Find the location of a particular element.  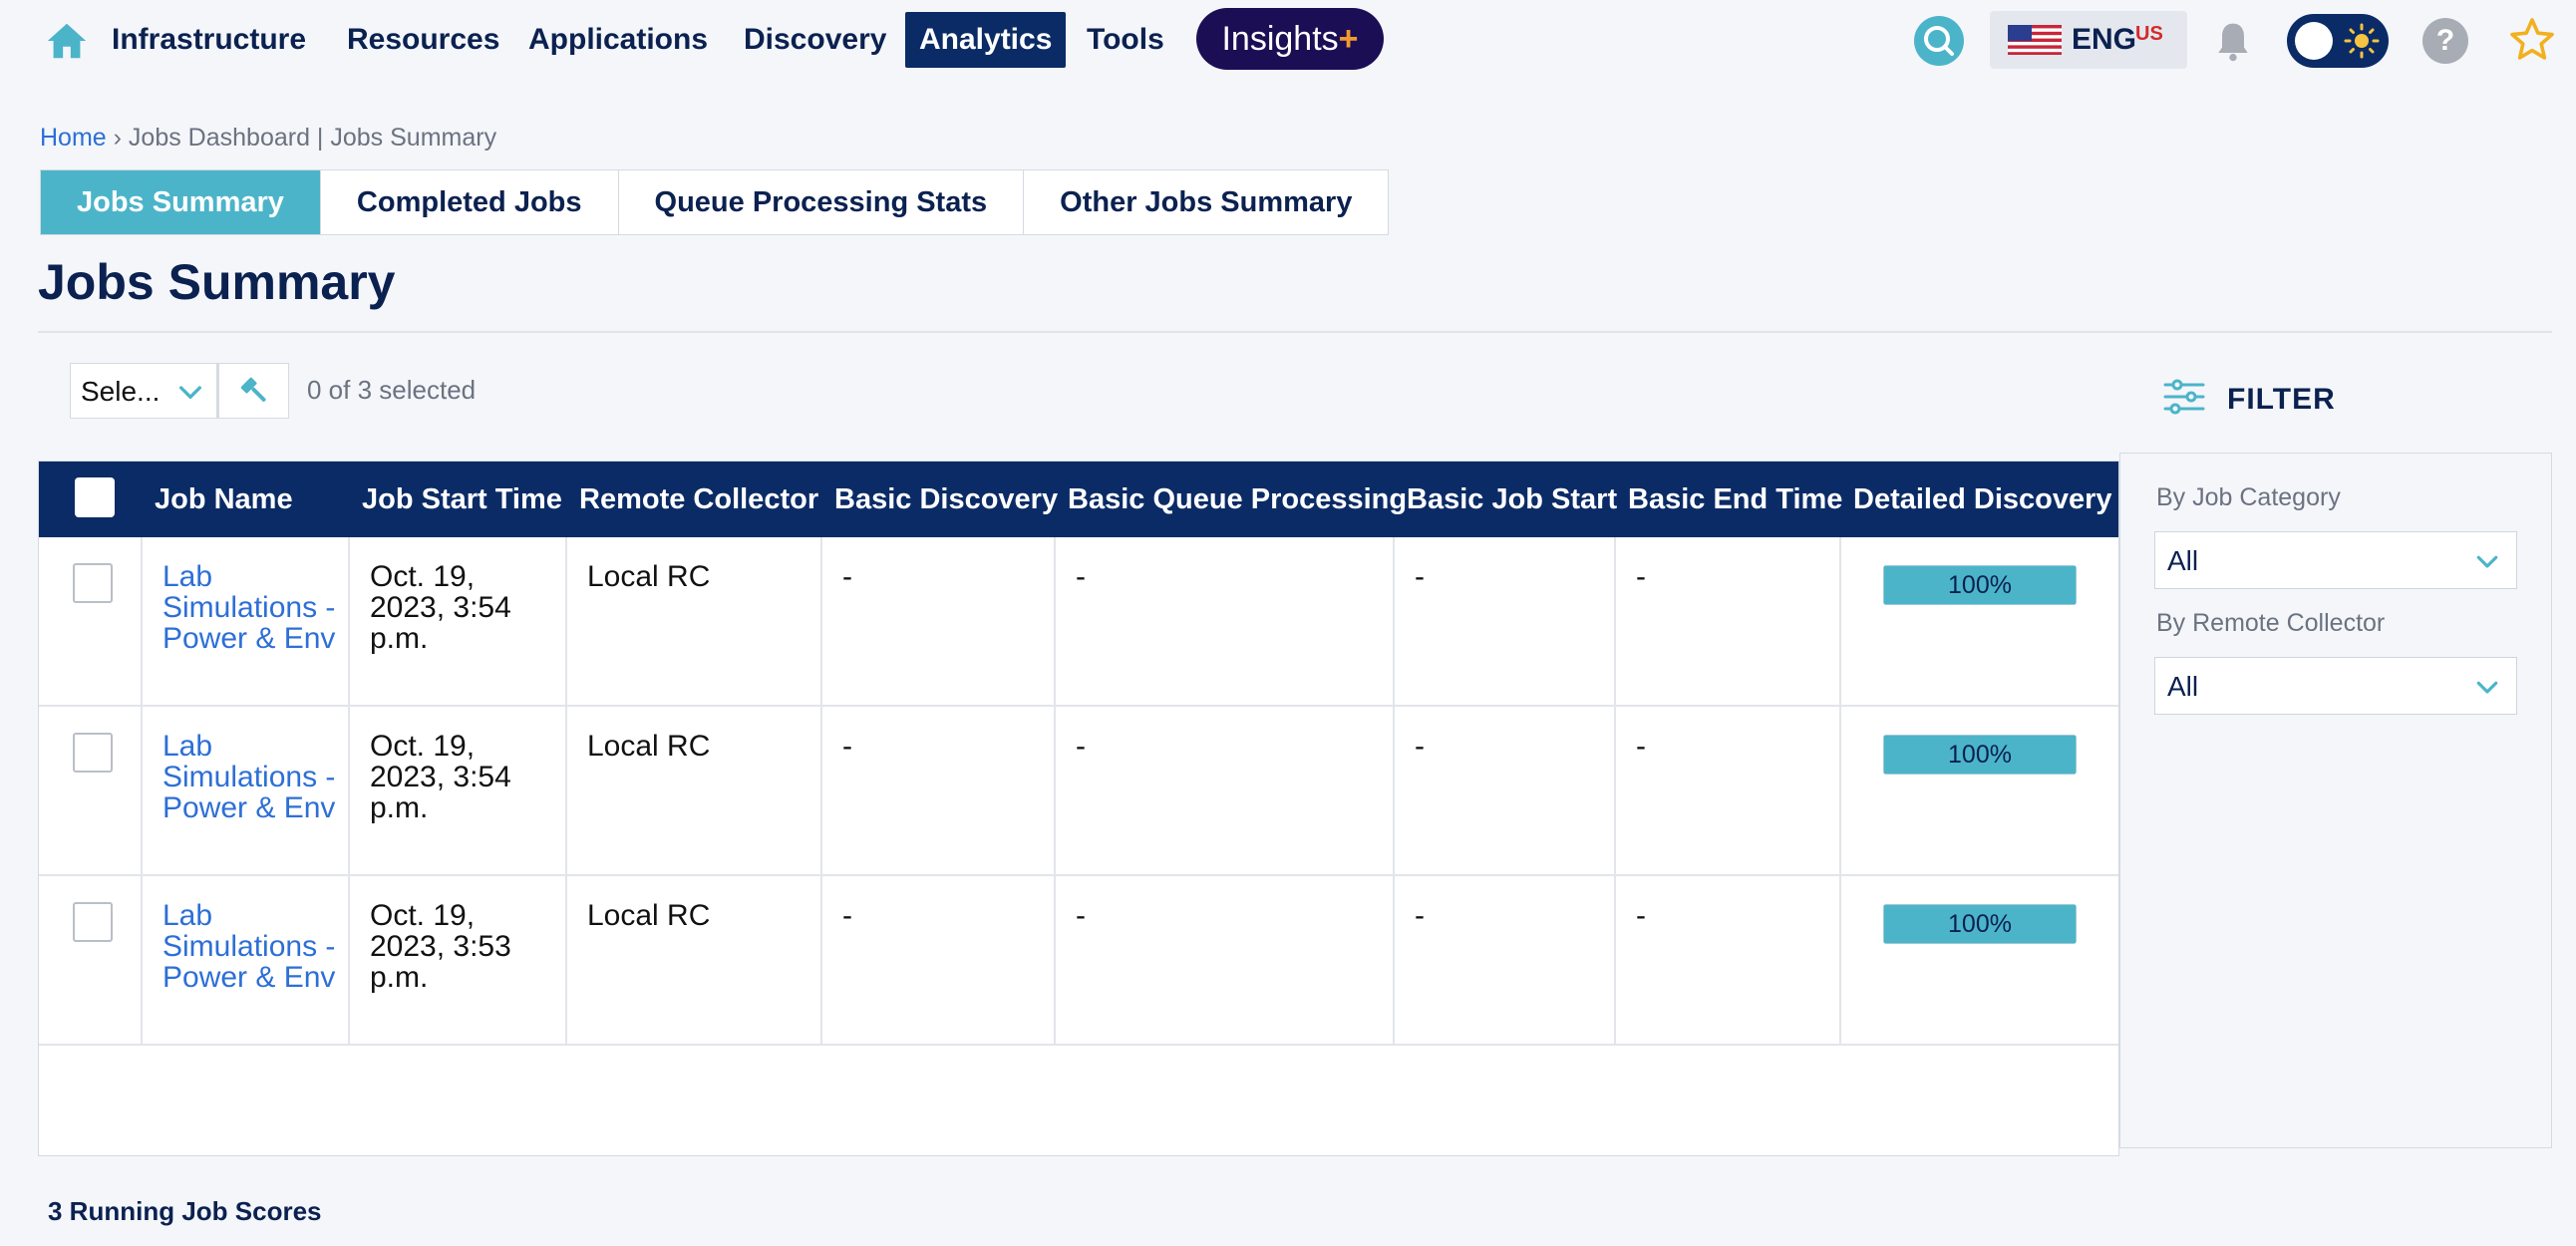

gavel-icon is located at coordinates (253, 389).